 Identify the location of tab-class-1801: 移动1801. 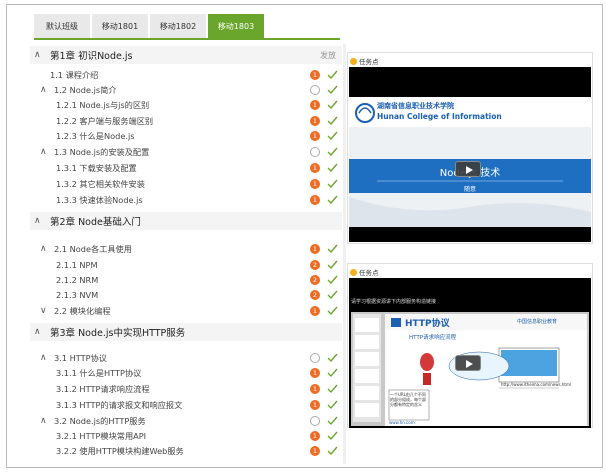
(120, 26).